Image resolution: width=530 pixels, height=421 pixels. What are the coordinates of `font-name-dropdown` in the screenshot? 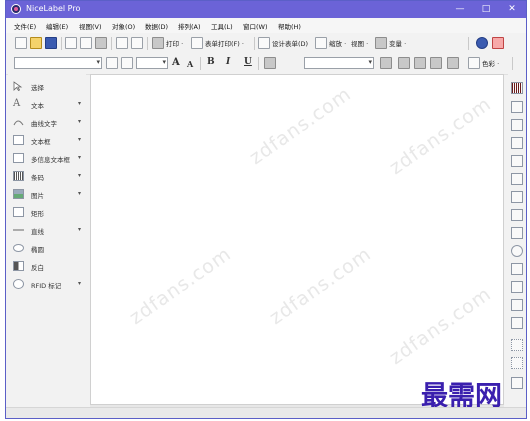 It's located at (58, 63).